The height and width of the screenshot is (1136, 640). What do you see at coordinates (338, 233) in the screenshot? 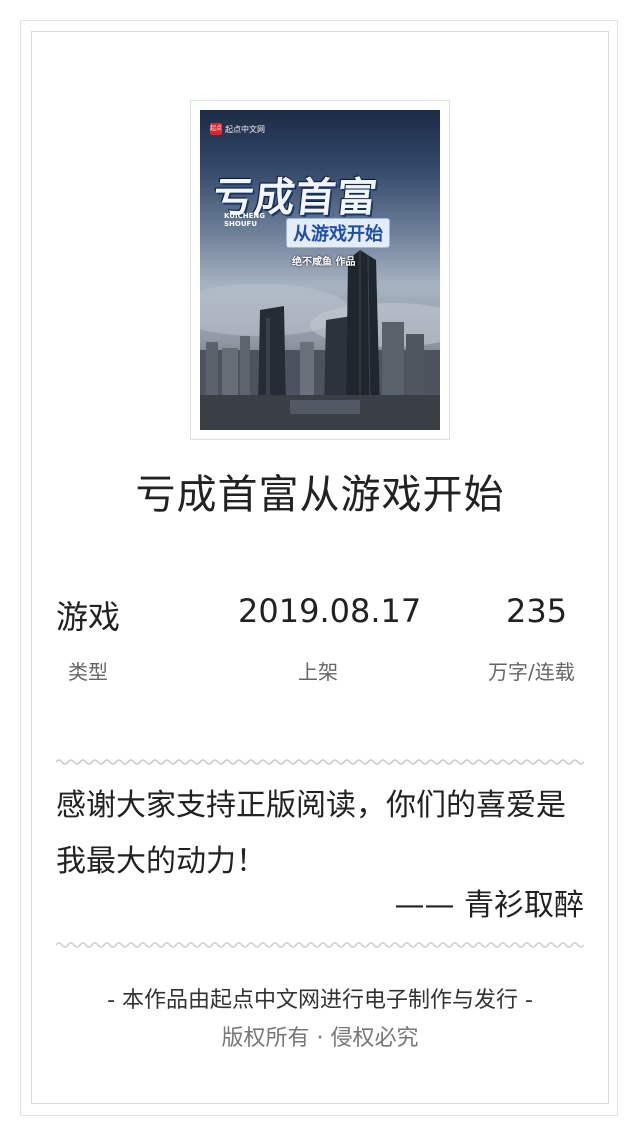
I see `cover-subtitle-art: 从游戏开始` at bounding box center [338, 233].